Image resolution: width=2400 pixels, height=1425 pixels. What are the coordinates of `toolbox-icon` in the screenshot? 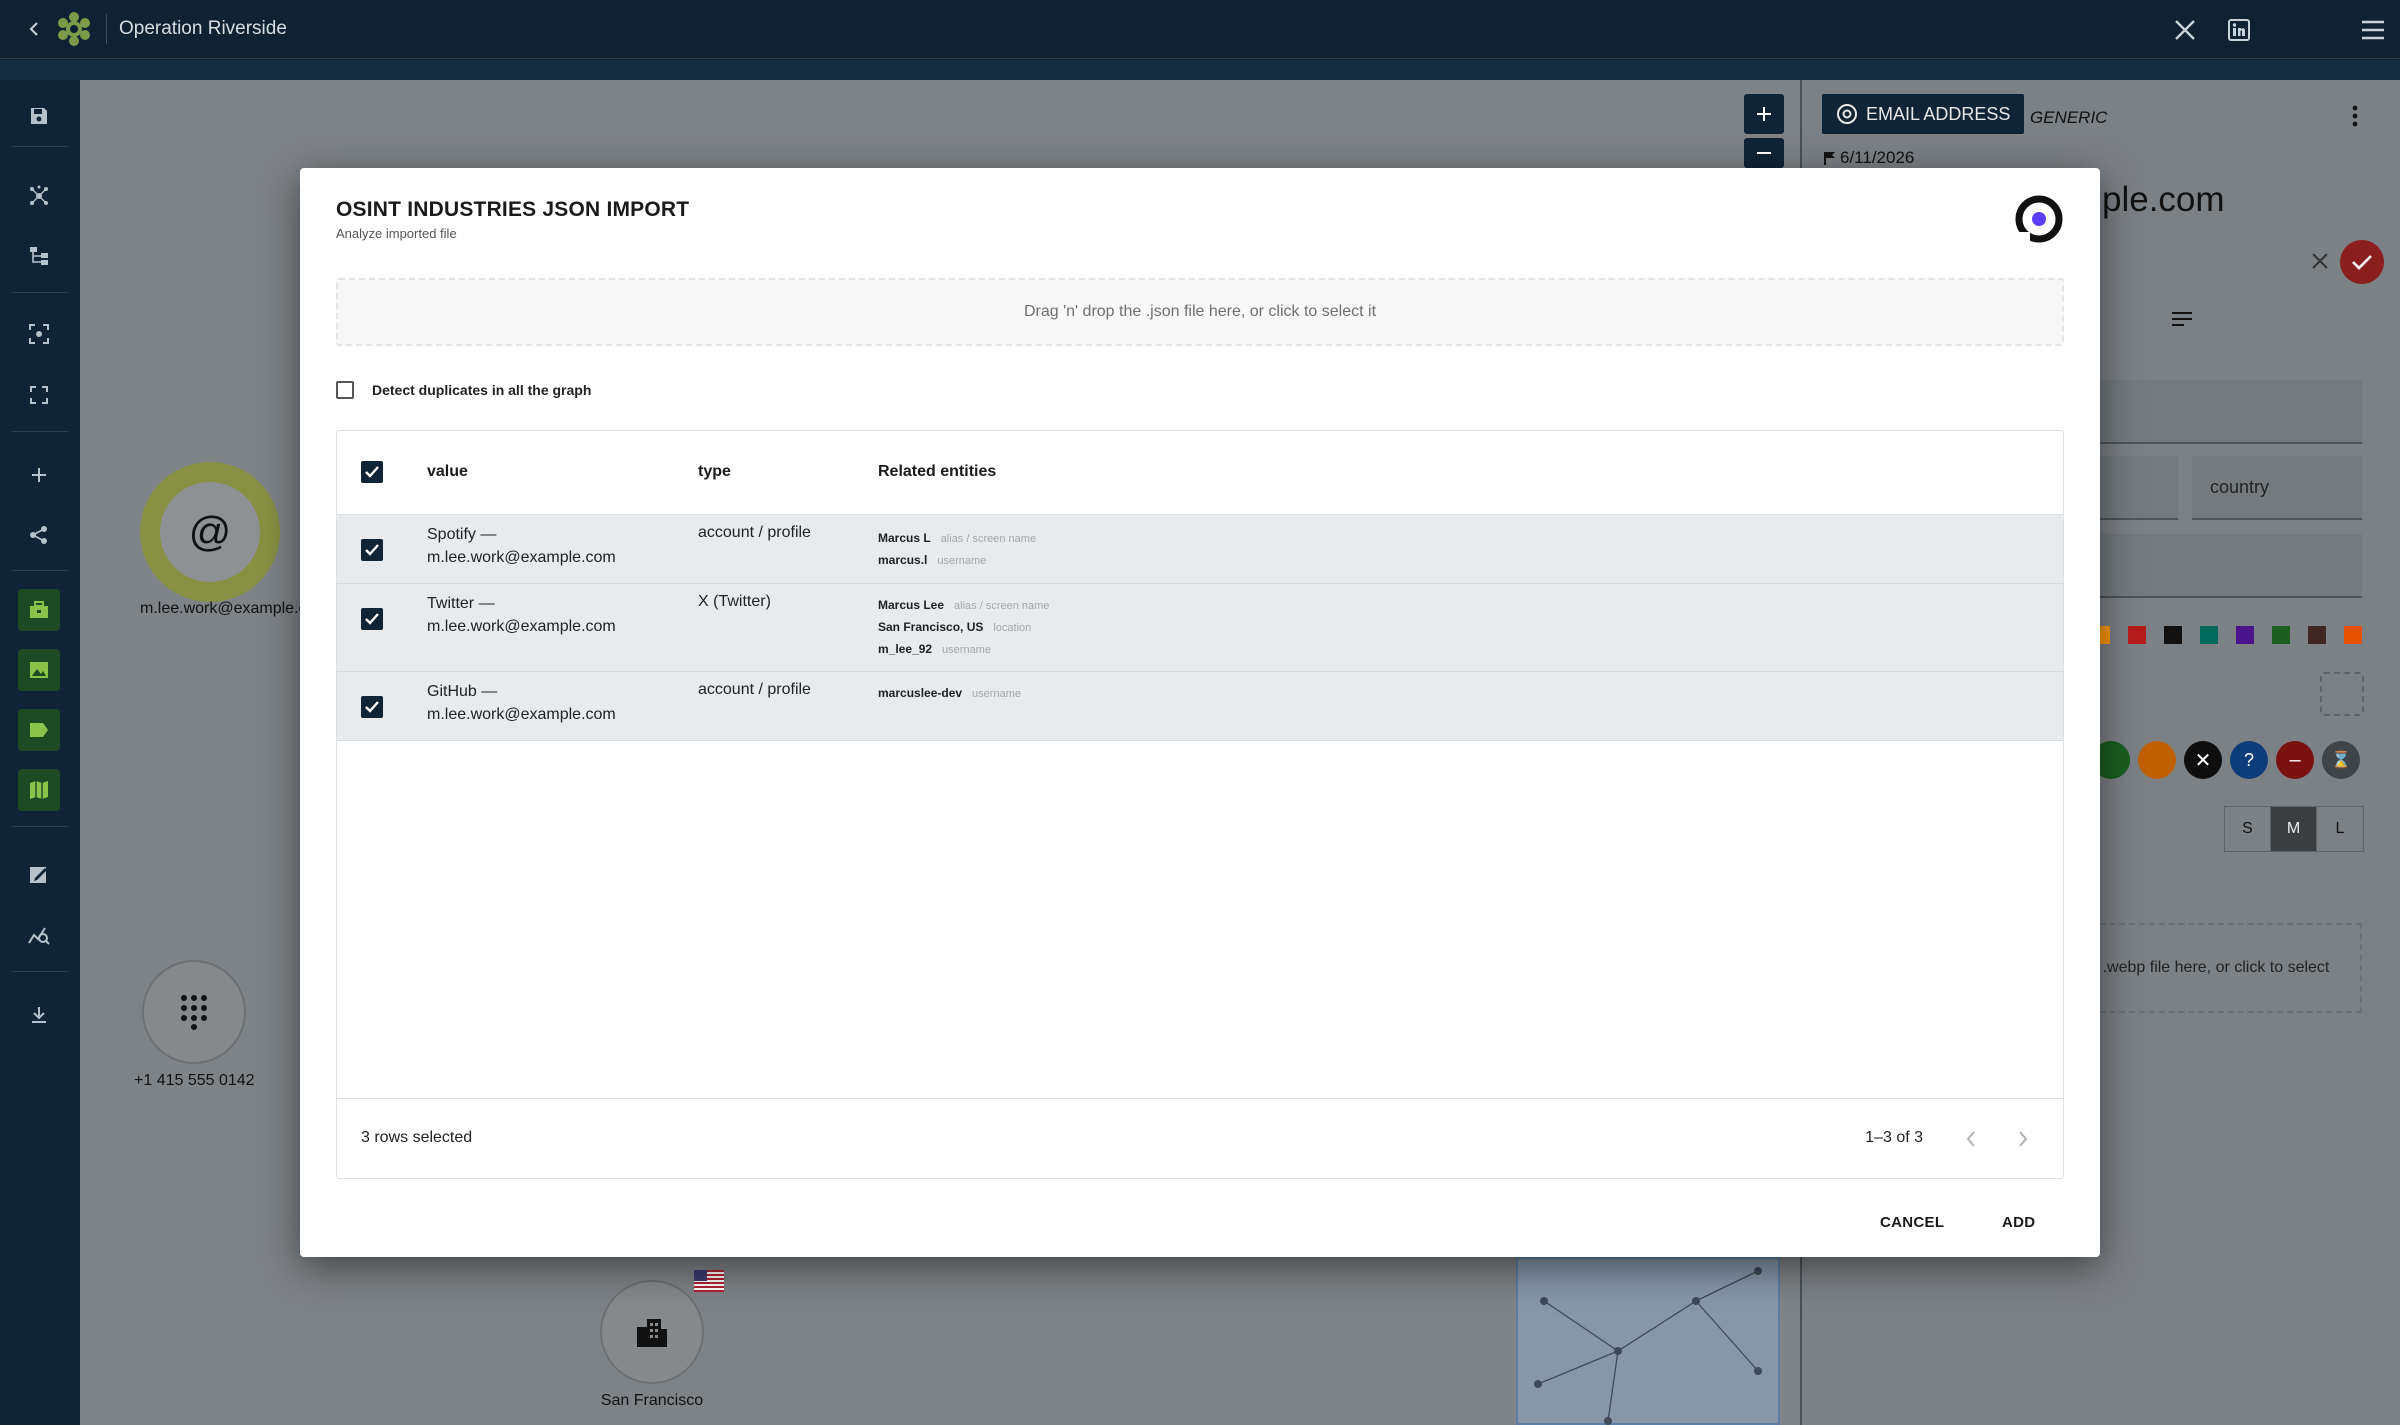 It's located at (39, 610).